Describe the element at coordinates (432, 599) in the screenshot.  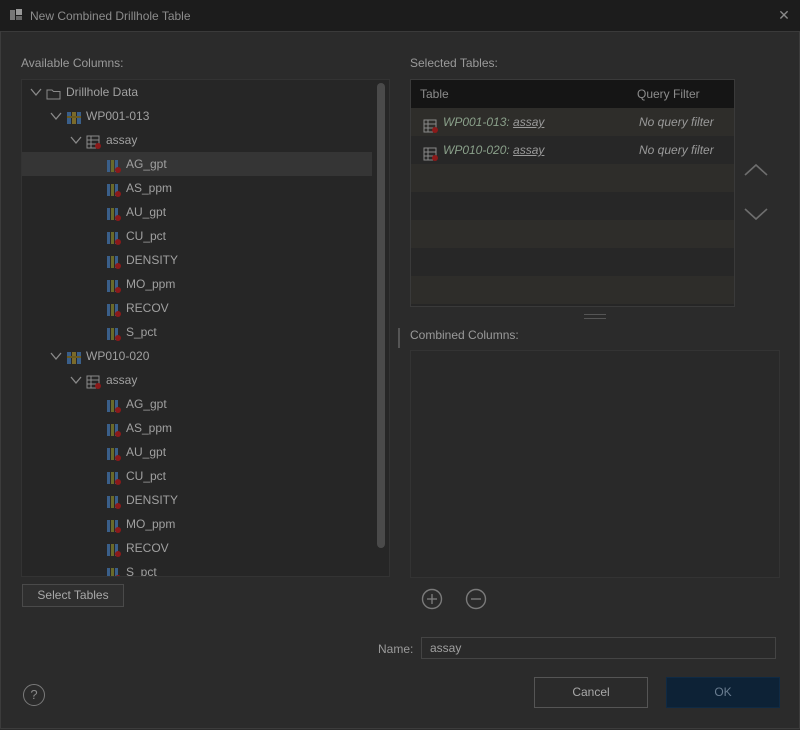
I see `plus-circle-icon` at that location.